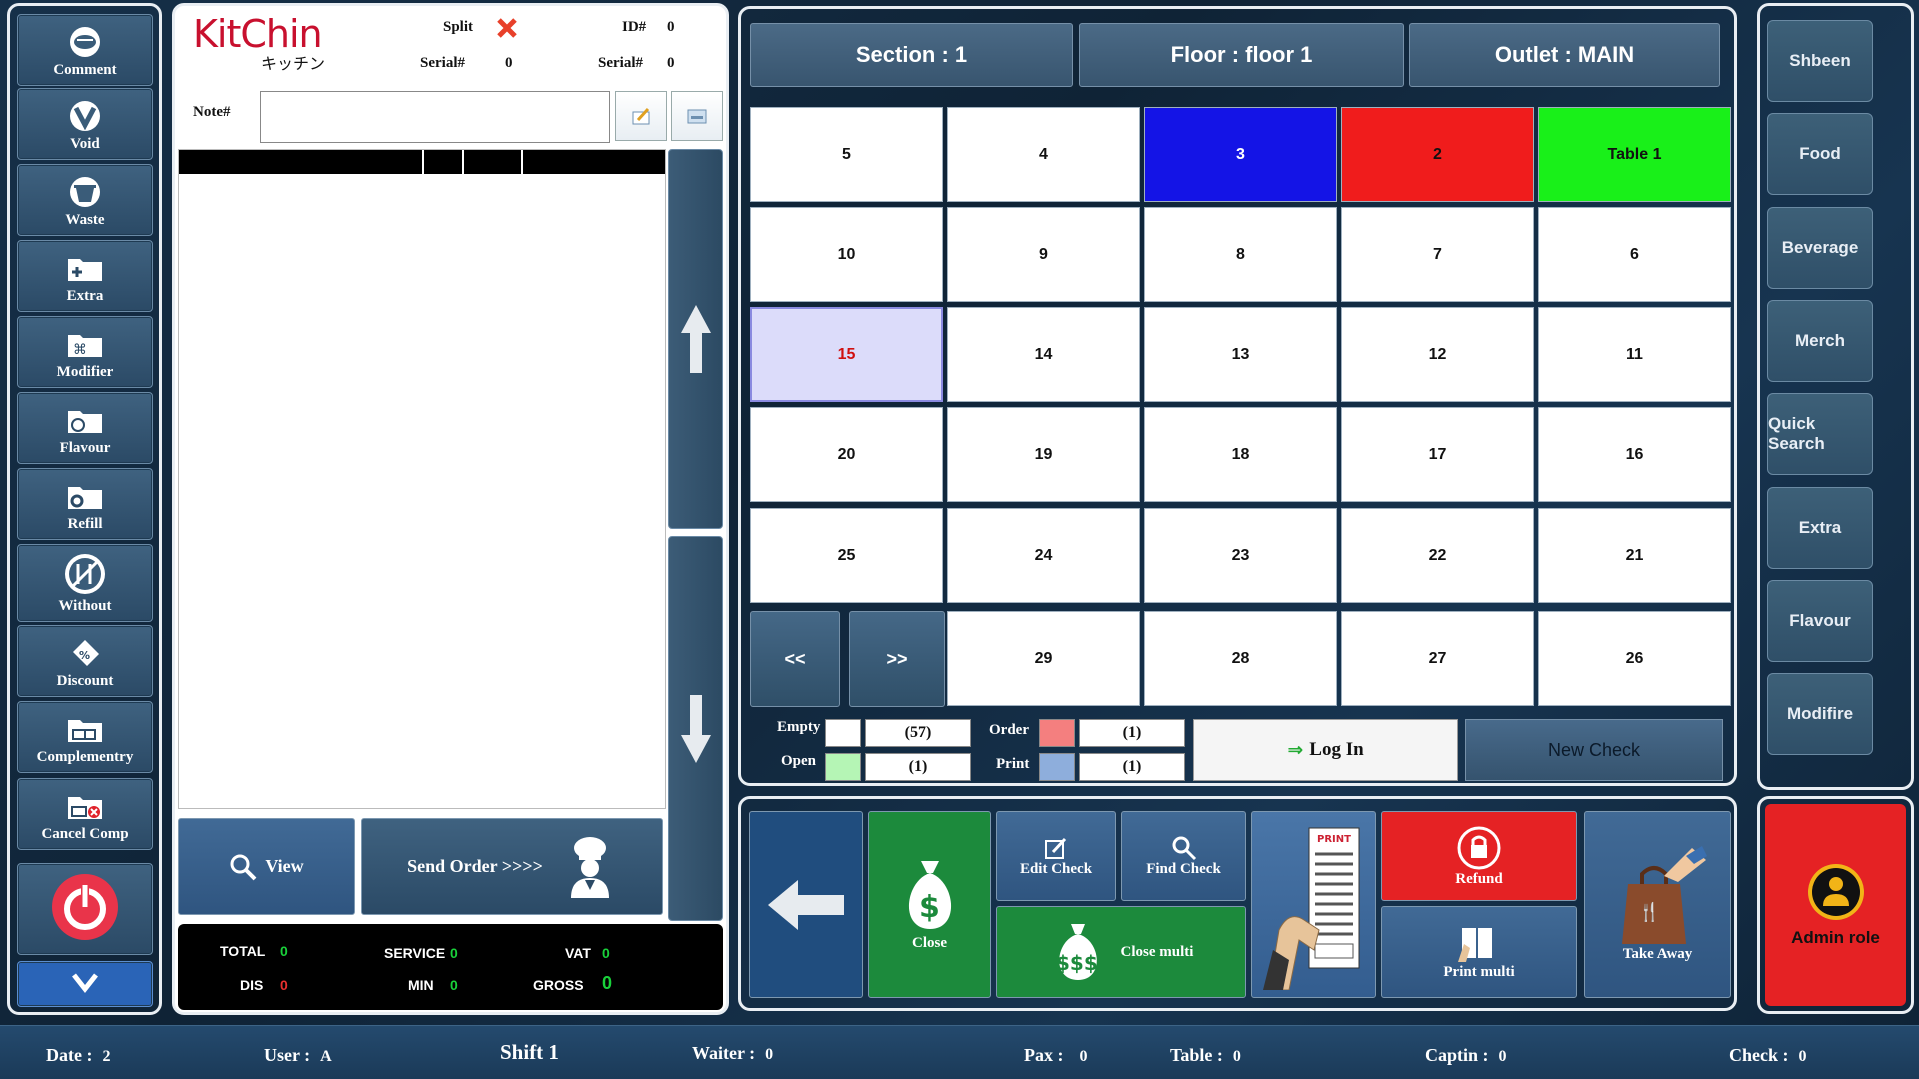  Describe the element at coordinates (85, 583) in the screenshot. I see `without-button: Without` at that location.